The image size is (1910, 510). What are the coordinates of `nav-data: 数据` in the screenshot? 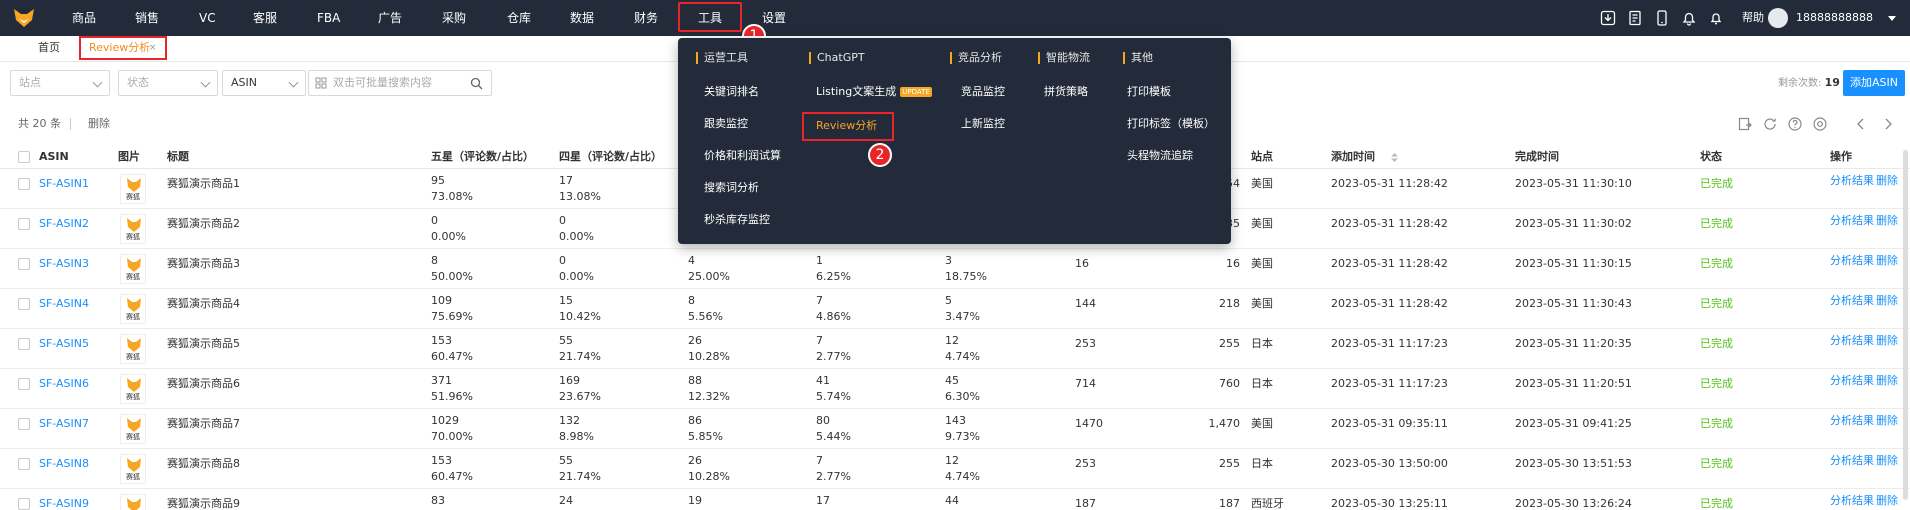 It's located at (582, 18).